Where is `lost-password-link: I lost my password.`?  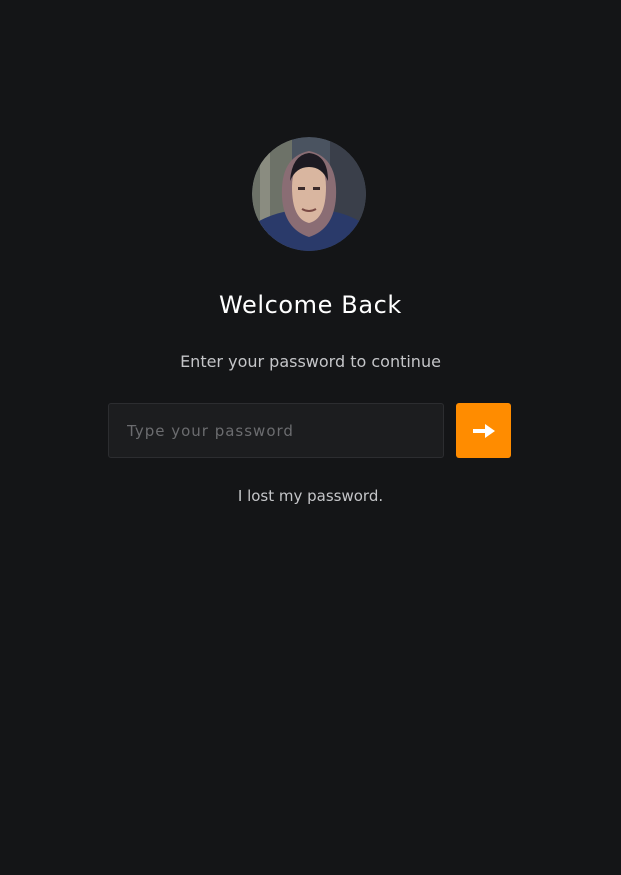 lost-password-link: I lost my password. is located at coordinates (310, 496).